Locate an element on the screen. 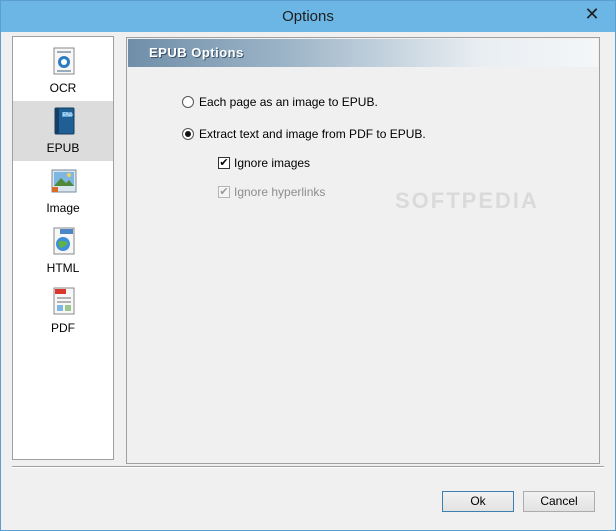  category-nav: OCR EPub EPUB Image HTML PDF is located at coordinates (63, 248).